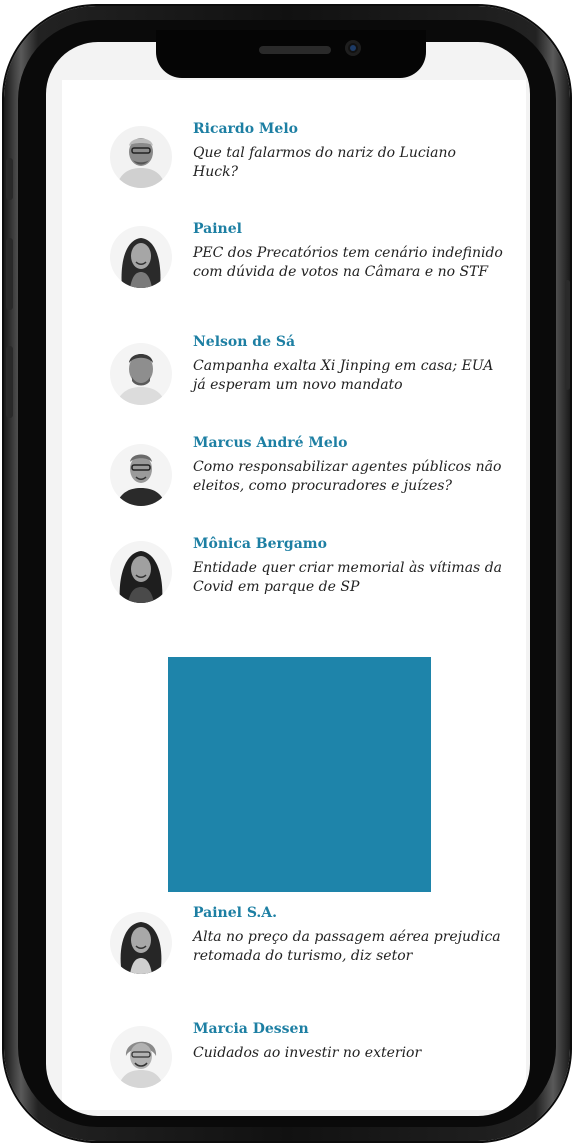 The width and height of the screenshot is (576, 1147). I want to click on phone-notch, so click(291, 54).